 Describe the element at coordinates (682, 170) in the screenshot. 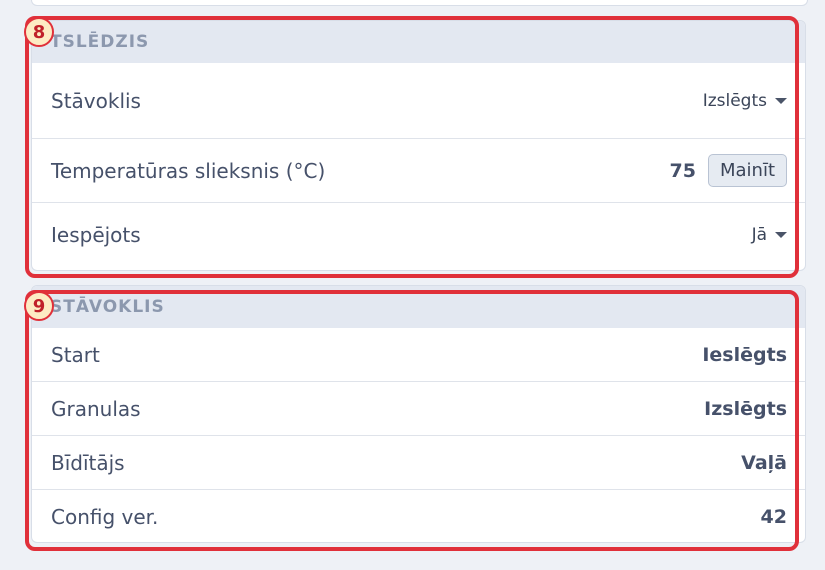

I see `threshold-value: 75` at that location.